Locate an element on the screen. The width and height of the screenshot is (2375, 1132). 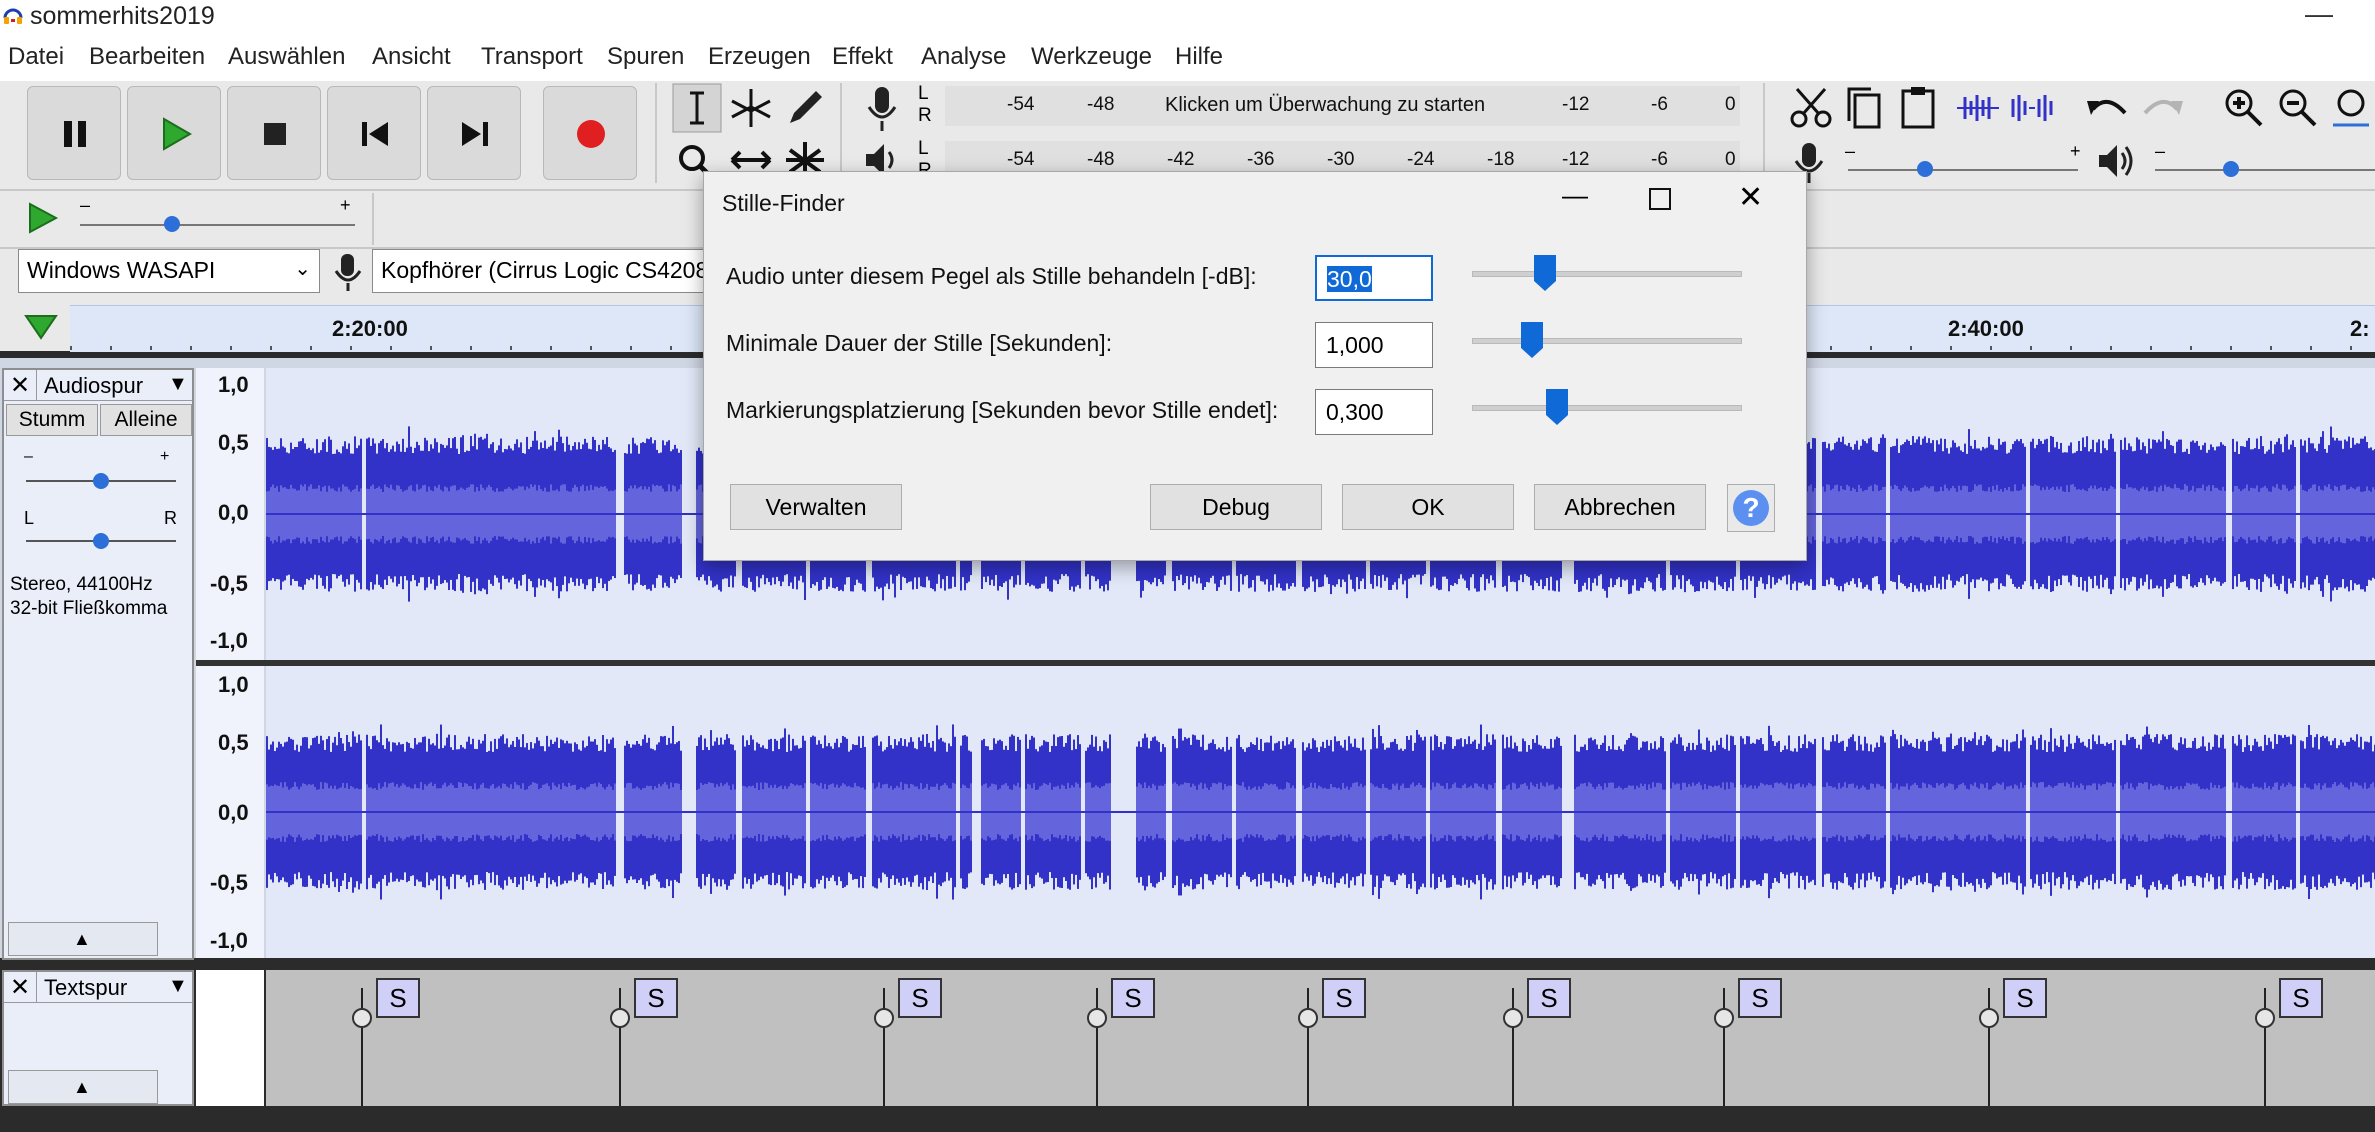
draw-tool-icon is located at coordinates (805, 108).